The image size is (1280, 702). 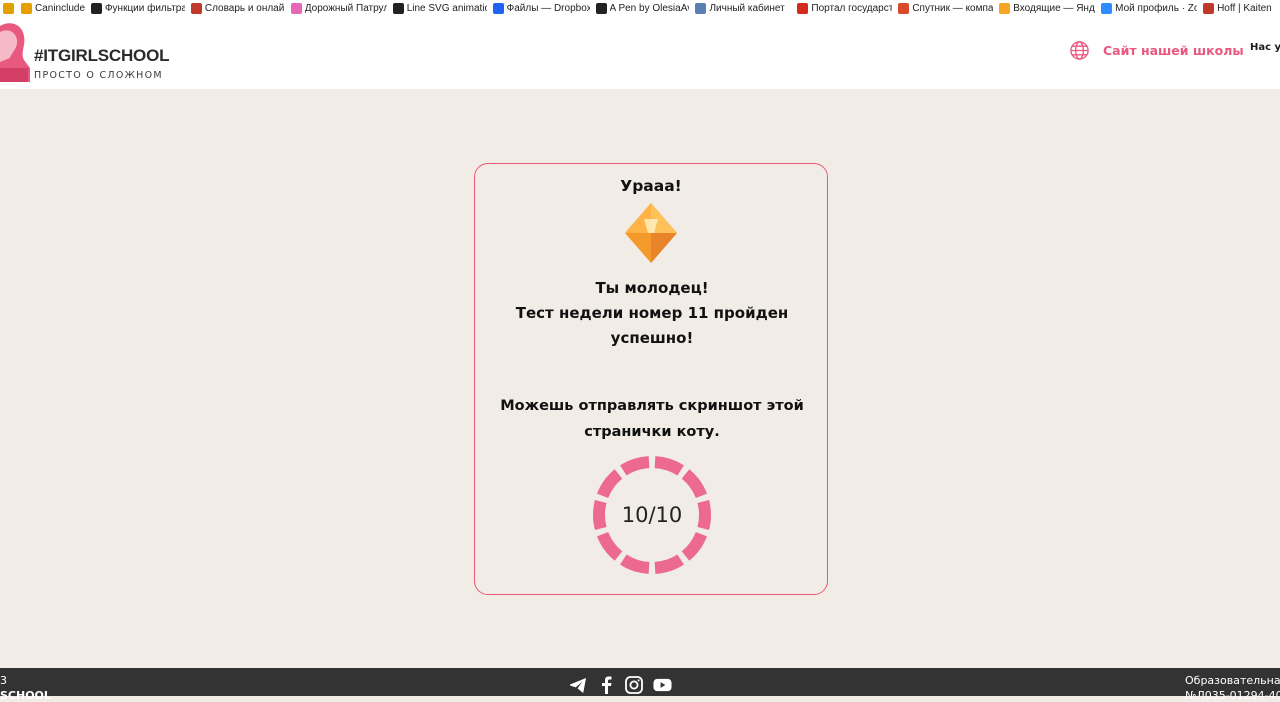 I want to click on bookmark-item: жи, so click(x=9, y=8).